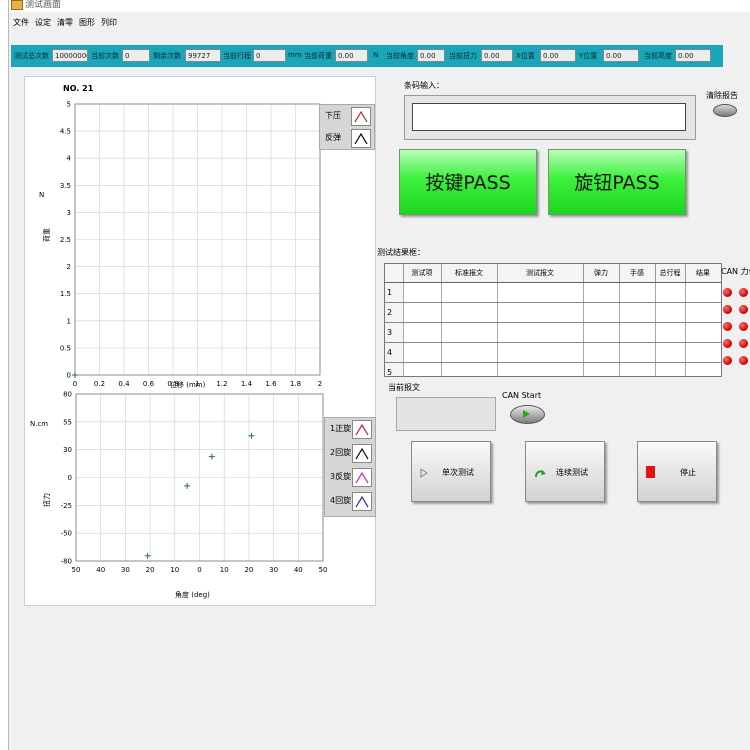 This screenshot has height=750, width=750. I want to click on column-header: 测试项, so click(422, 273).